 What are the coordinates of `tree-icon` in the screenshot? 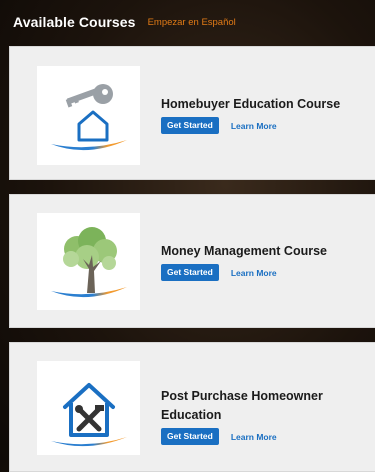 It's located at (89, 262).